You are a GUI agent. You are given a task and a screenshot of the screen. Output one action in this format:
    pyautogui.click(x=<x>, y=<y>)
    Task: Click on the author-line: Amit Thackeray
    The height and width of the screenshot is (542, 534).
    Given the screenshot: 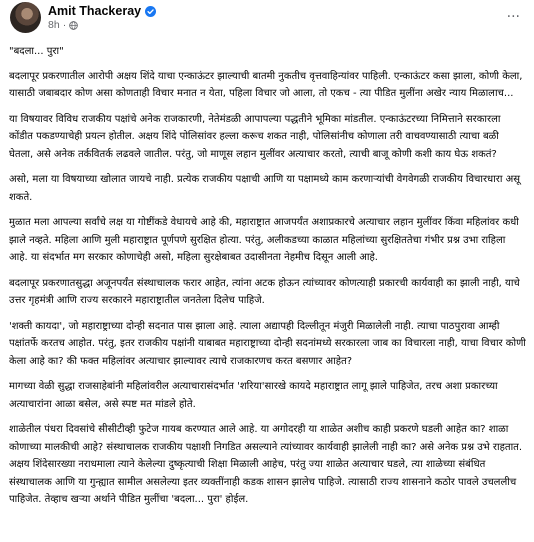 What is the action you would take?
    pyautogui.click(x=102, y=11)
    